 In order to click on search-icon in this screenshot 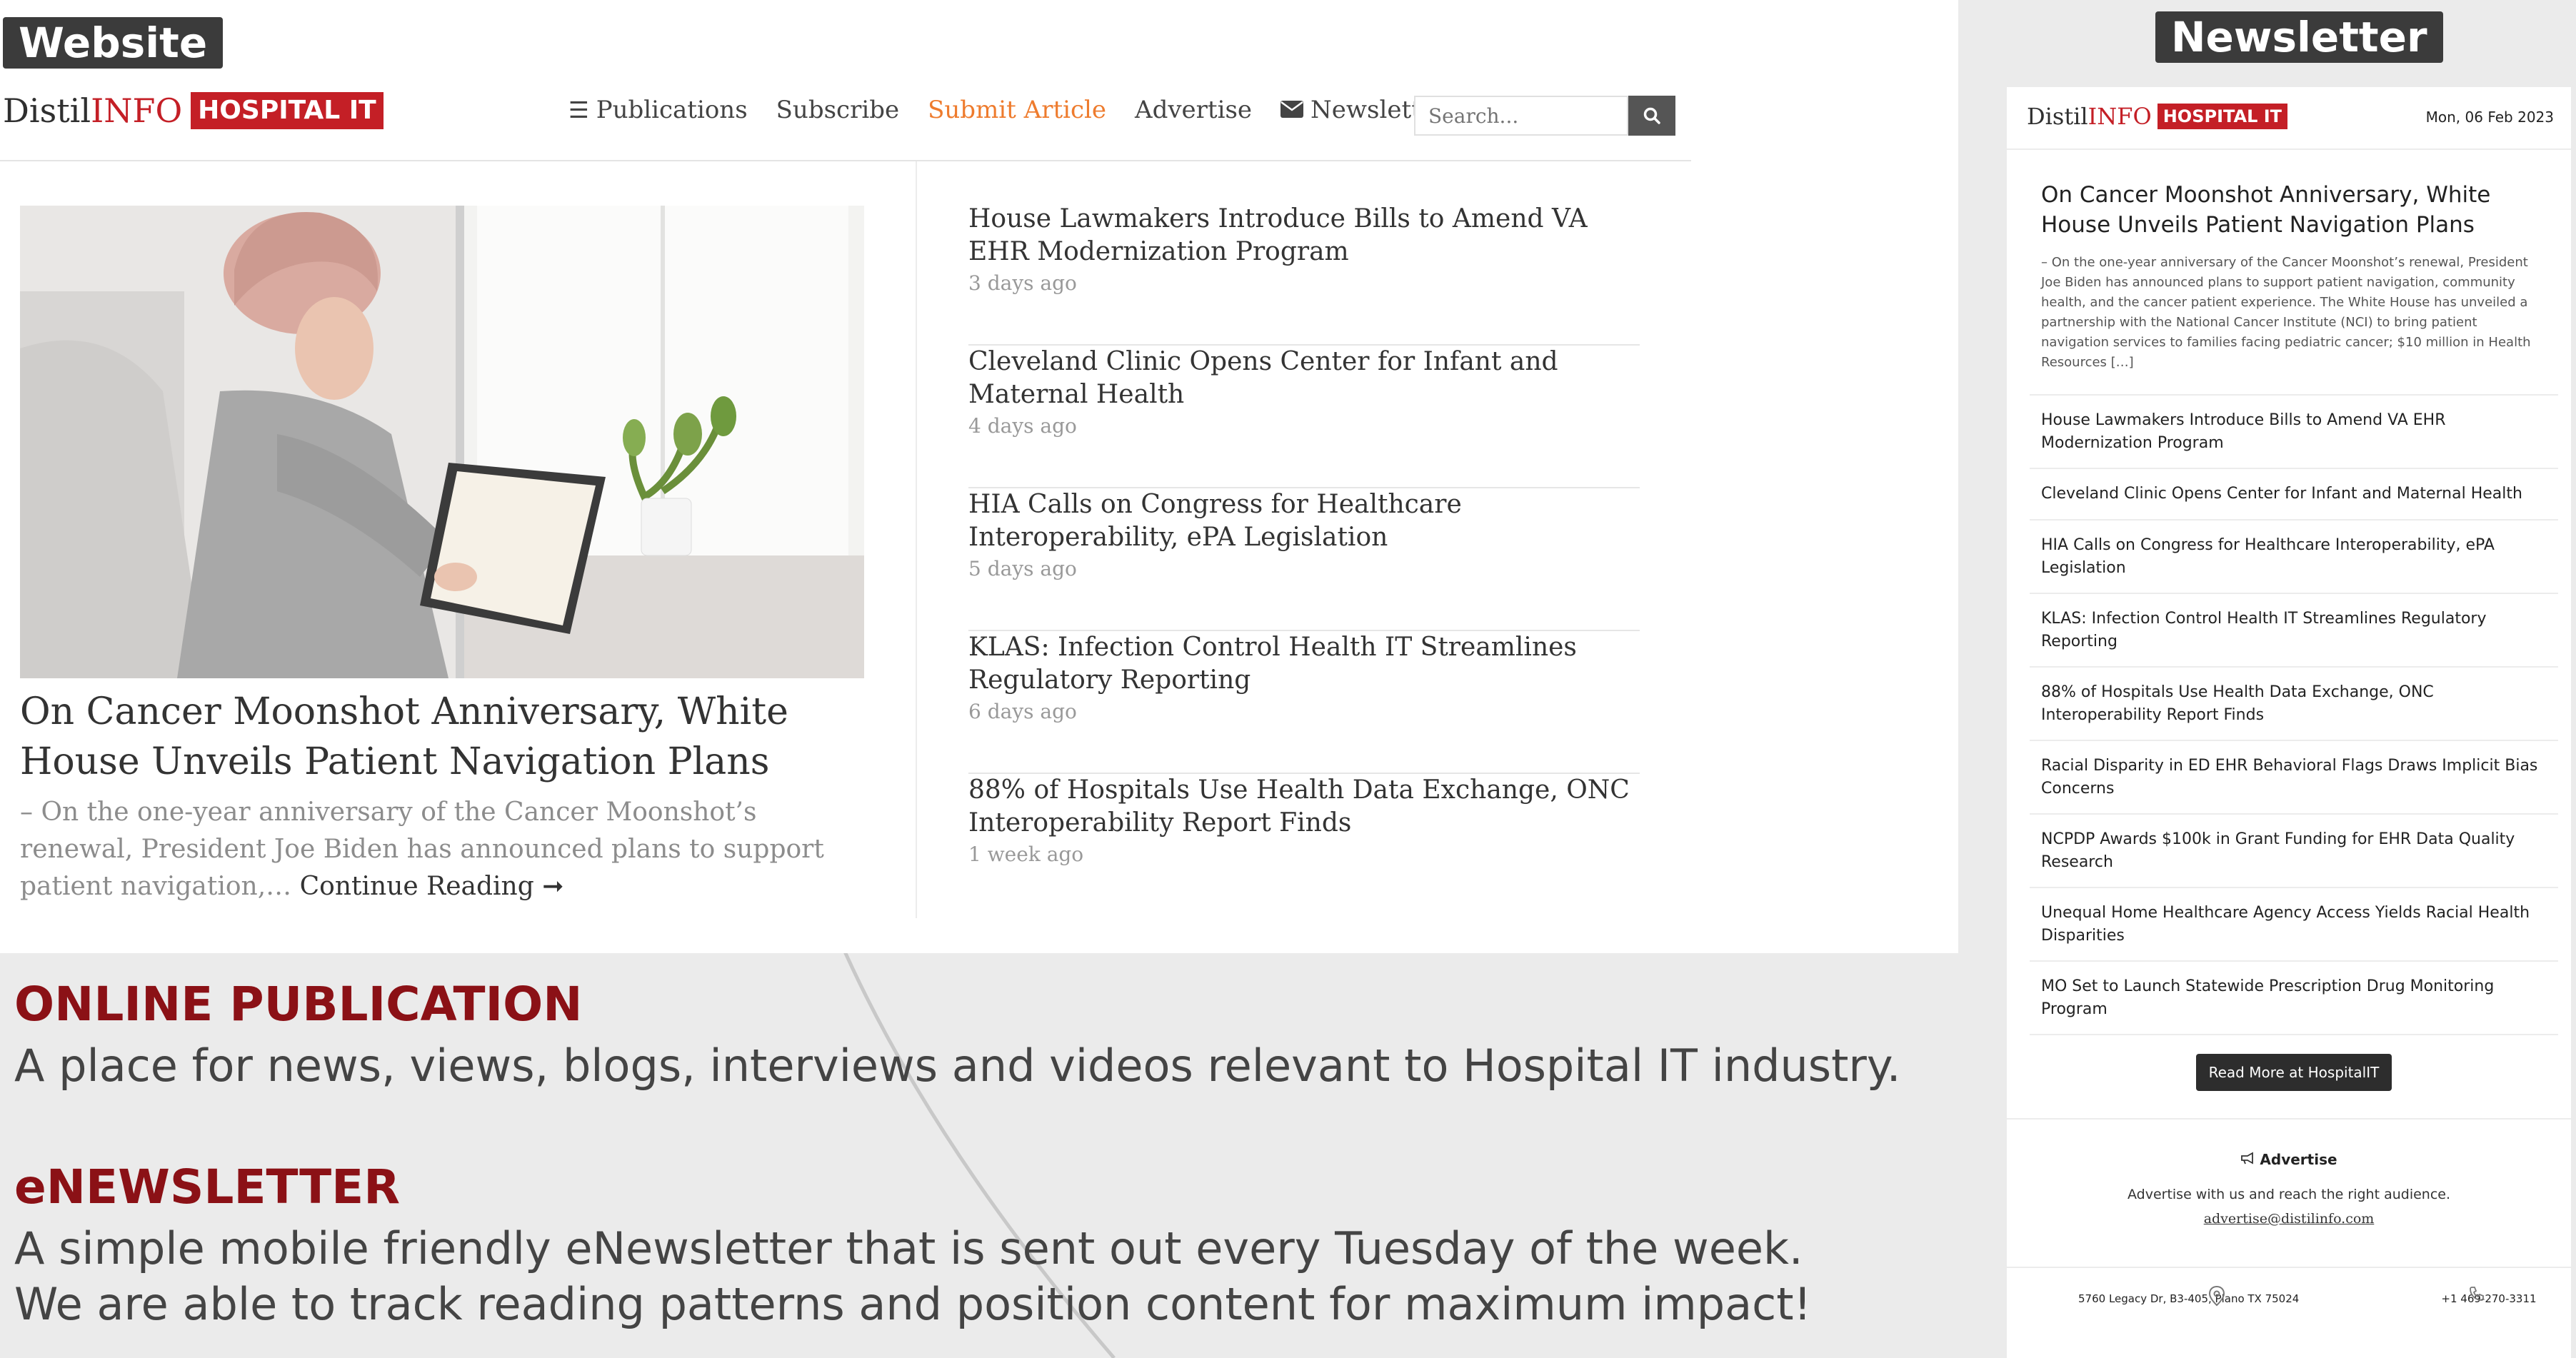, I will do `click(1651, 115)`.